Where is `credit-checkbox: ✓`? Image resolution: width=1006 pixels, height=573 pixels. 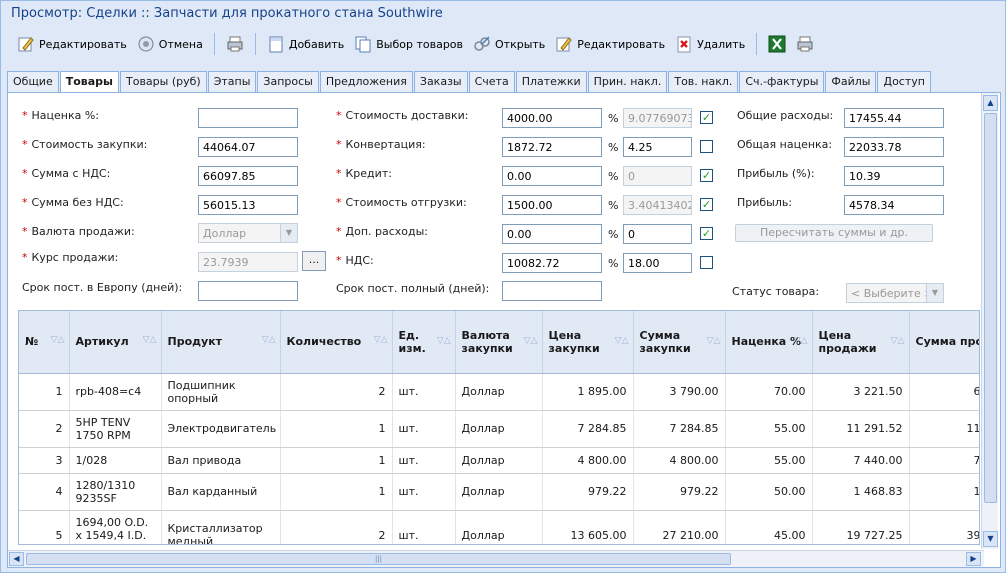
credit-checkbox: ✓ is located at coordinates (706, 175).